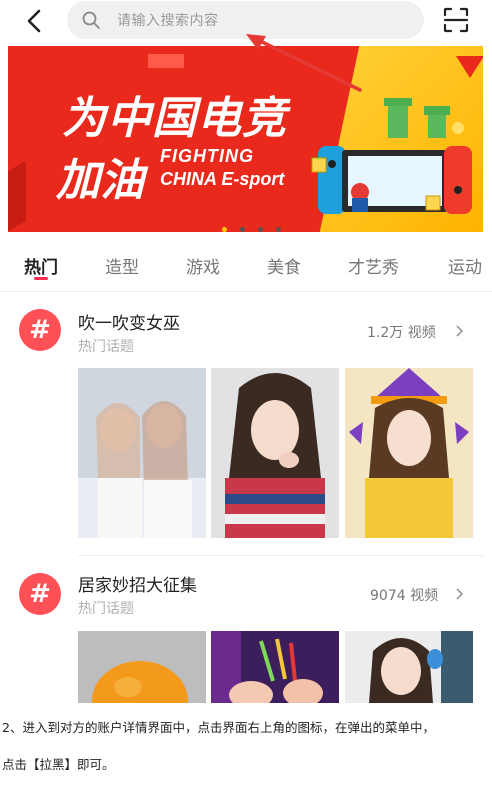  Describe the element at coordinates (246, 291) in the screenshot. I see `tabs-divider` at that location.